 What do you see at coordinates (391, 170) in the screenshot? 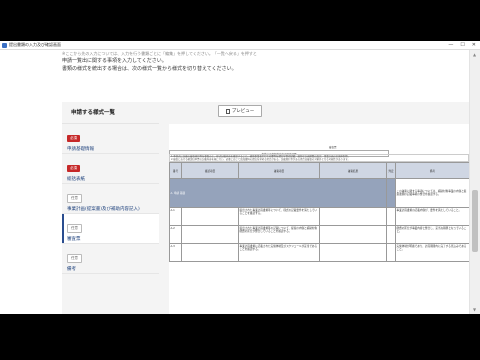
I see `table-header: 判定` at bounding box center [391, 170].